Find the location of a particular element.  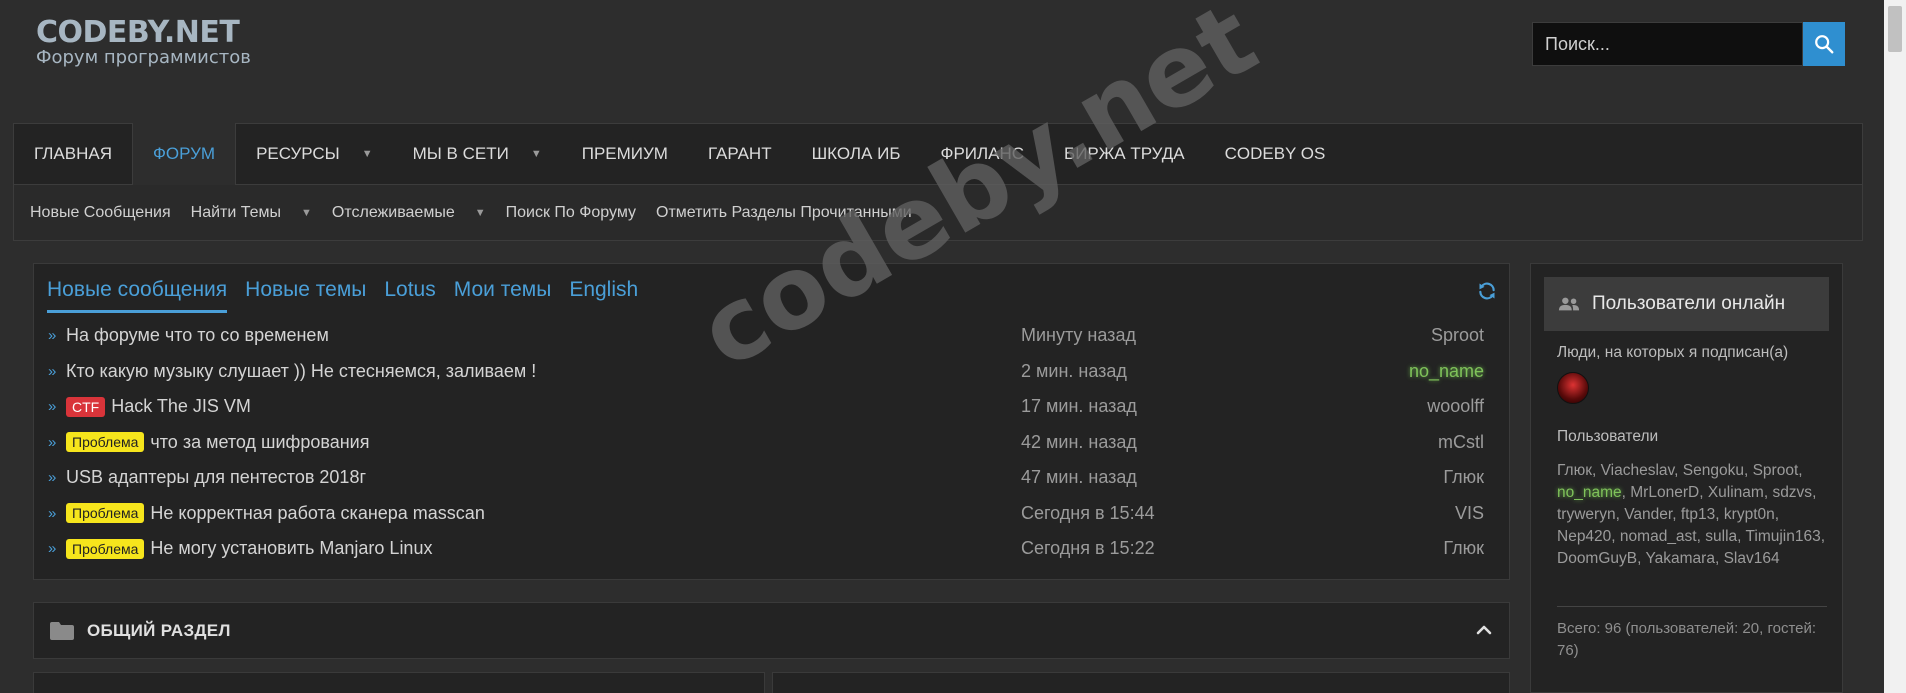

user-link: Sengoku is located at coordinates (1713, 470).